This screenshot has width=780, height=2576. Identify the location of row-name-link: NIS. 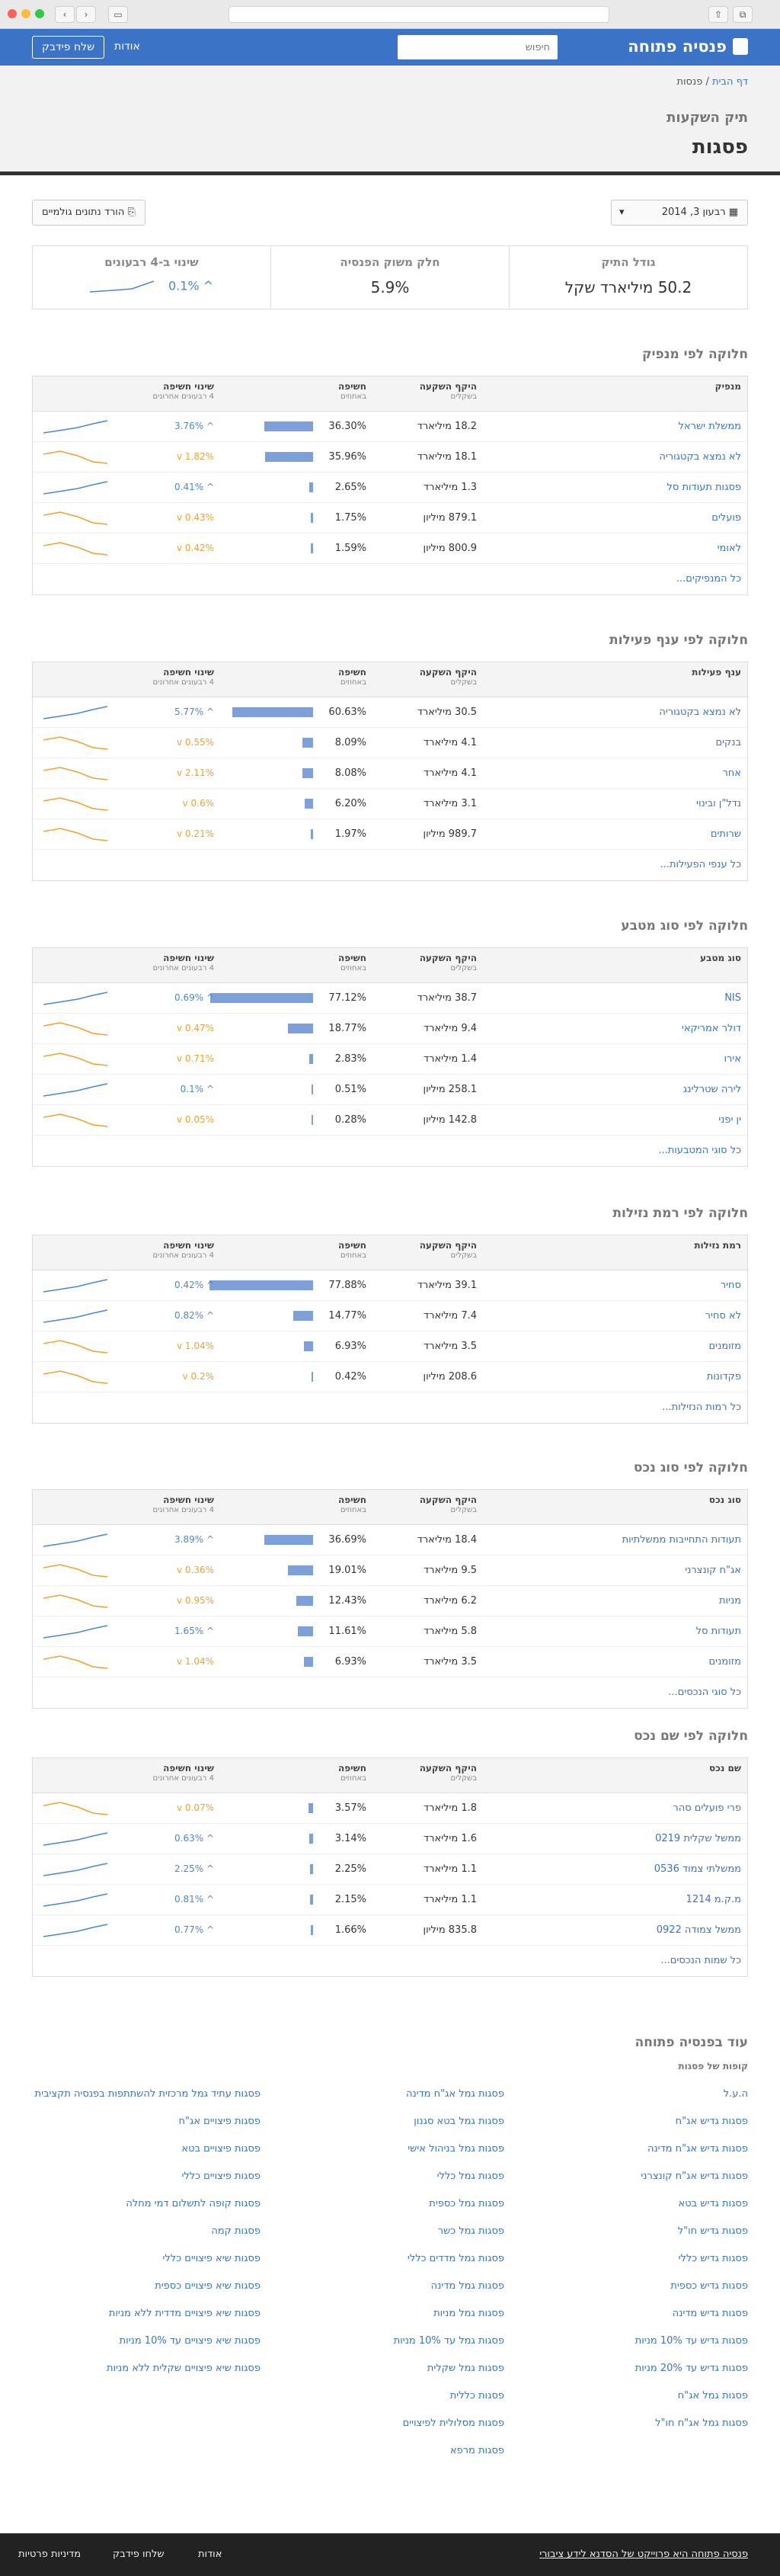
(732, 998).